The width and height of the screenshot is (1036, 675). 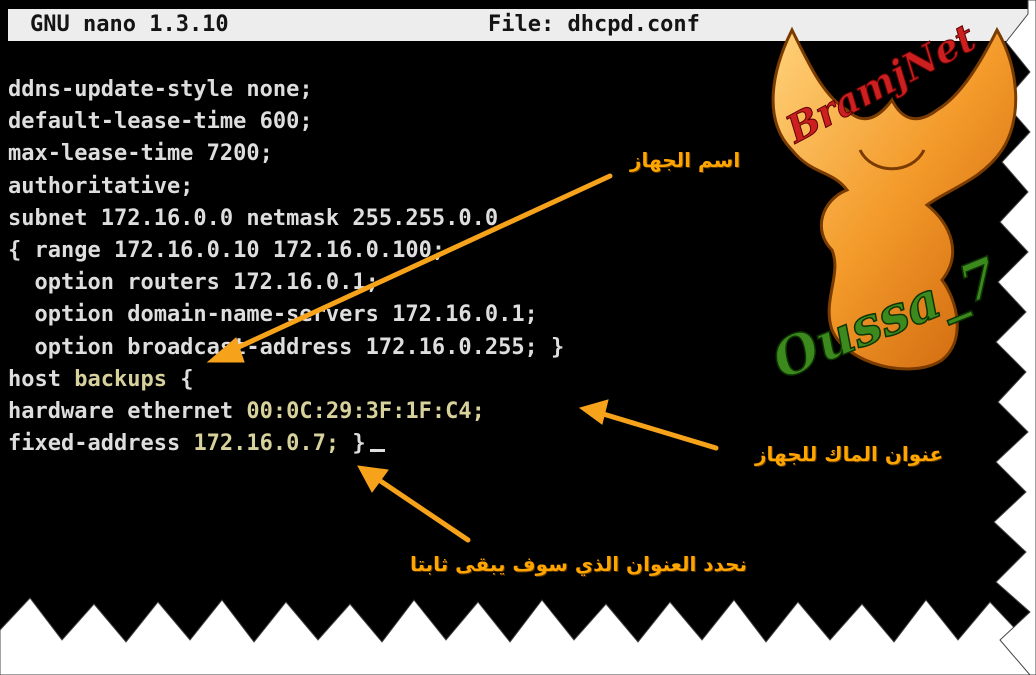 What do you see at coordinates (419, 264) in the screenshot?
I see `arrow-device-name` at bounding box center [419, 264].